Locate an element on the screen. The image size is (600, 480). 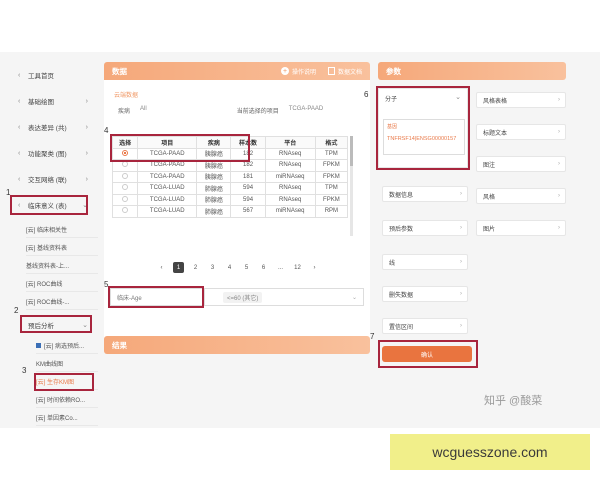
sidebar-item-basic-plot: ‹ 基础绘图 › is located at coordinates (50, 101).